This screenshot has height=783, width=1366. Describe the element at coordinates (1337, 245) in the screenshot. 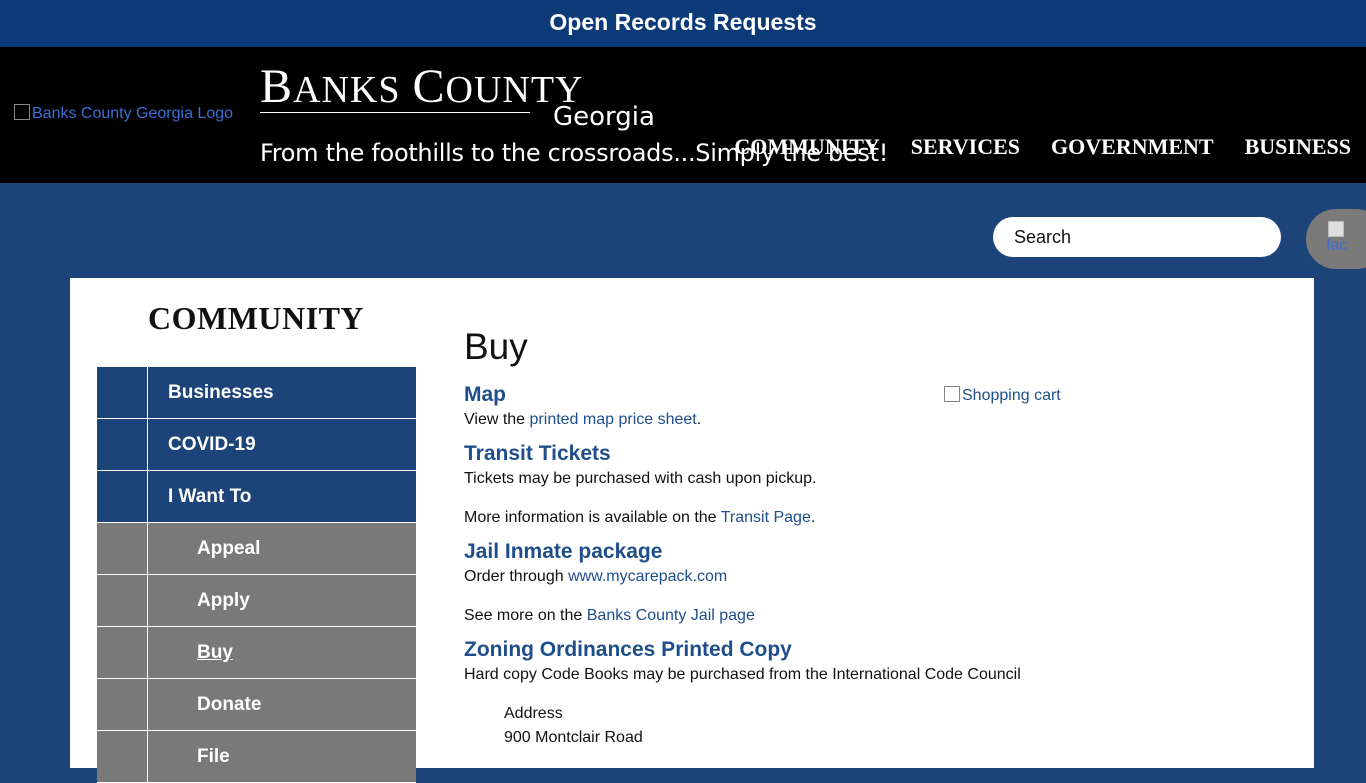

I see `facebook-alt-text: fac` at that location.